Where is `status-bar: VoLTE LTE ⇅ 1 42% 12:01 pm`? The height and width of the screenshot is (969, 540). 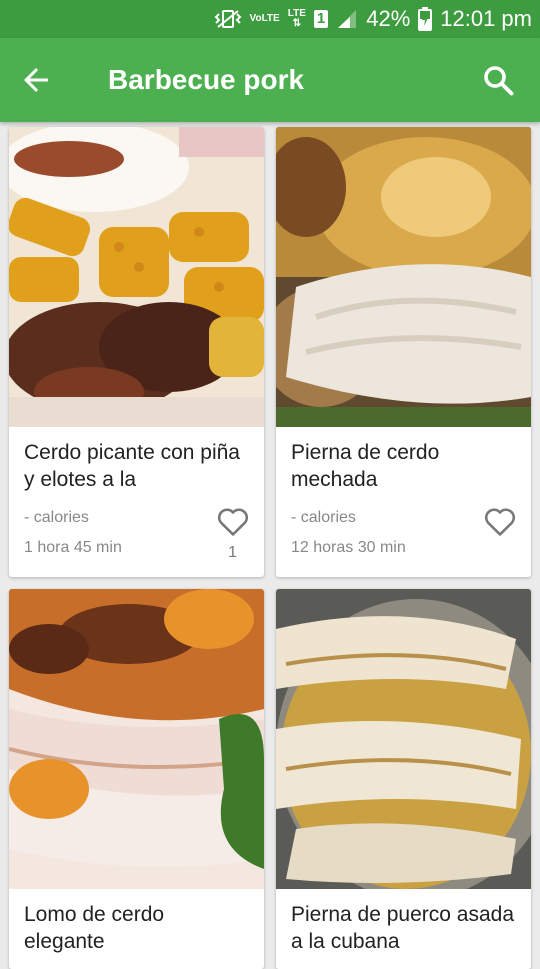 status-bar: VoLTE LTE ⇅ 1 42% 12:01 pm is located at coordinates (270, 19).